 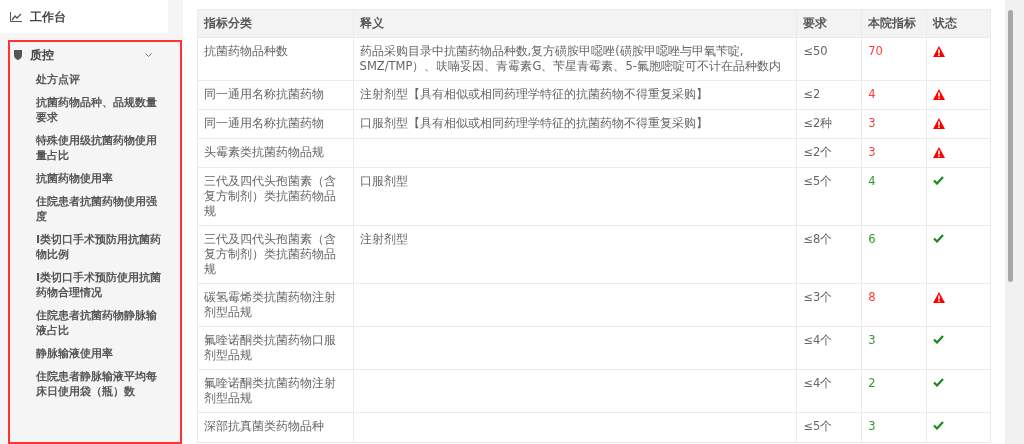 I want to click on table-cell: 深部抗真菌类药物品种, so click(x=264, y=426).